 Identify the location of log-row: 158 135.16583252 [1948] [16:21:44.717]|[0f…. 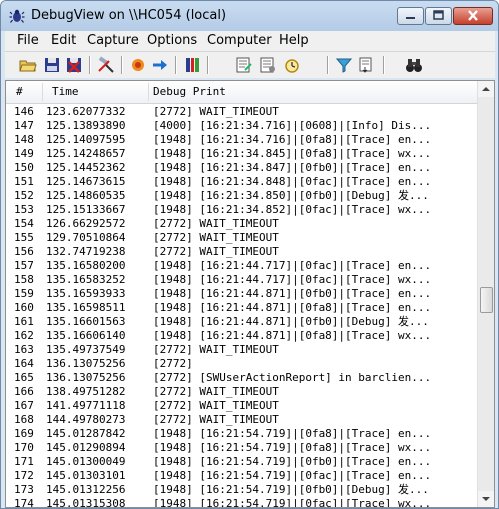
(242, 280).